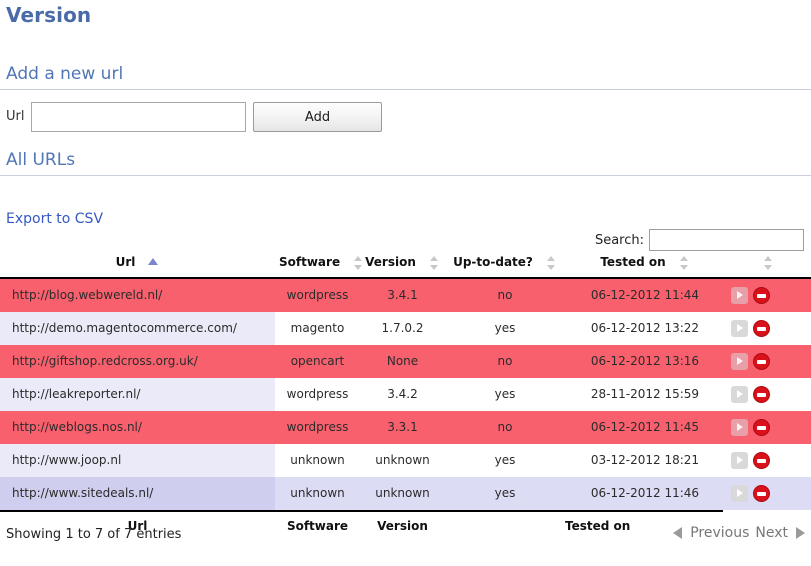  Describe the element at coordinates (317, 117) in the screenshot. I see `add-button: Add` at that location.